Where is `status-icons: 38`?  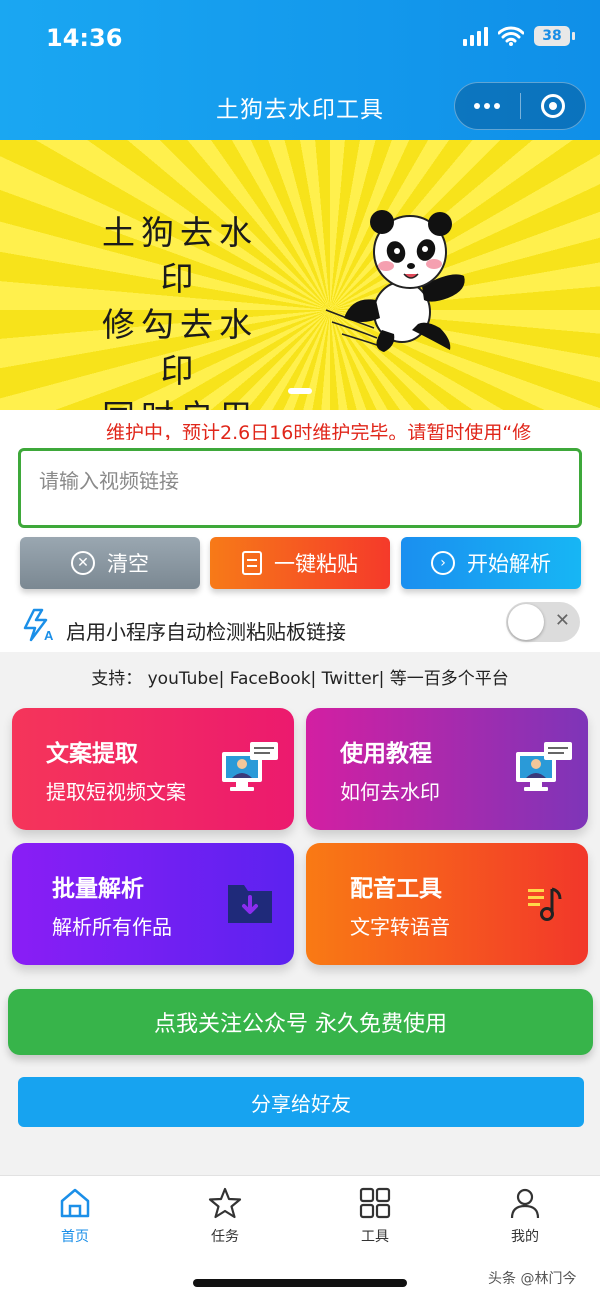 status-icons: 38 is located at coordinates (519, 36).